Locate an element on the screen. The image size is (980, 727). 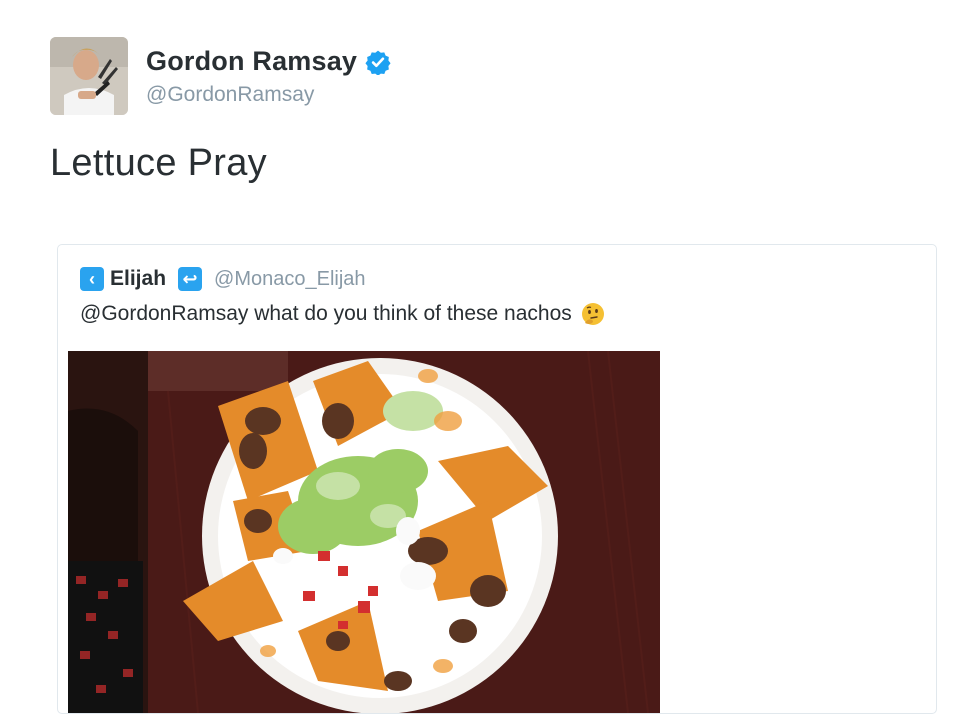
verified-badge-icon is located at coordinates (378, 62).